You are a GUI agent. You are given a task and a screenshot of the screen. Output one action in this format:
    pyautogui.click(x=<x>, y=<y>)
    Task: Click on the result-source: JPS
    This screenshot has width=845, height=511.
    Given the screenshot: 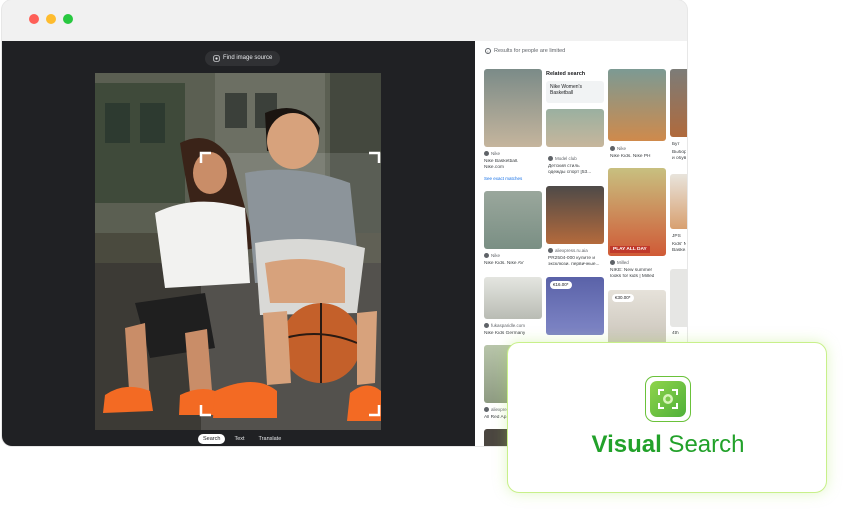 What is the action you would take?
    pyautogui.click(x=676, y=236)
    